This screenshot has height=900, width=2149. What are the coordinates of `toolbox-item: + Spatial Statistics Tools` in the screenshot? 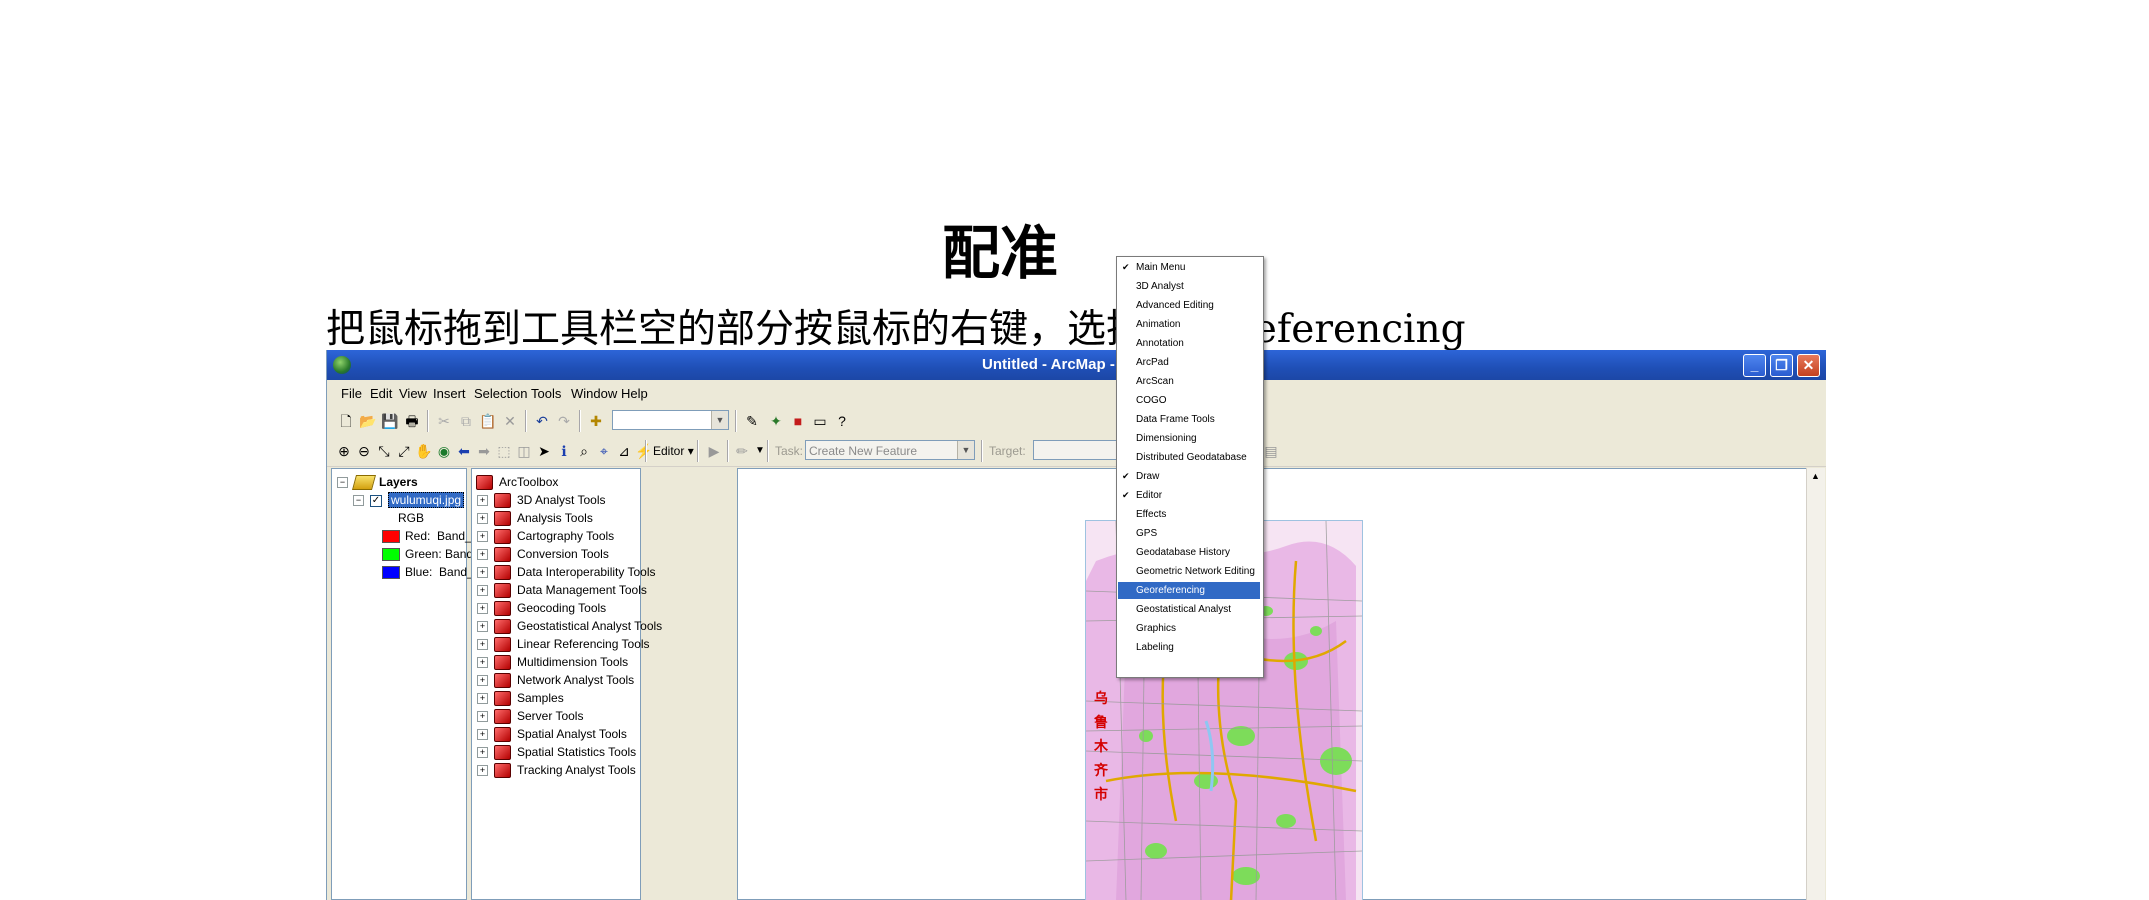 It's located at (556, 752).